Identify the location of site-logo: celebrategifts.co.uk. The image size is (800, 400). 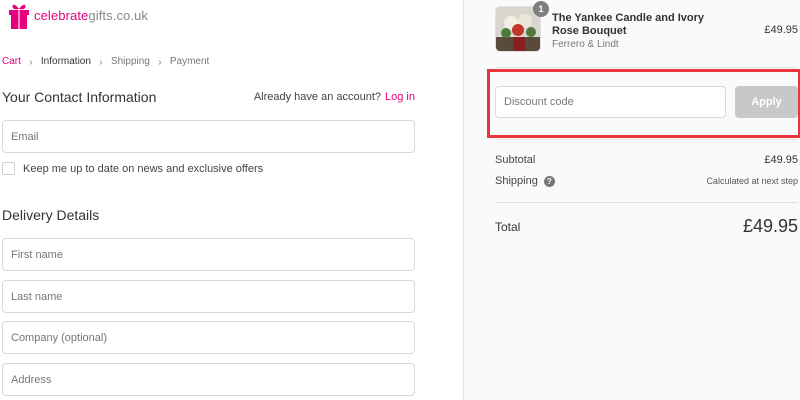
(78, 15).